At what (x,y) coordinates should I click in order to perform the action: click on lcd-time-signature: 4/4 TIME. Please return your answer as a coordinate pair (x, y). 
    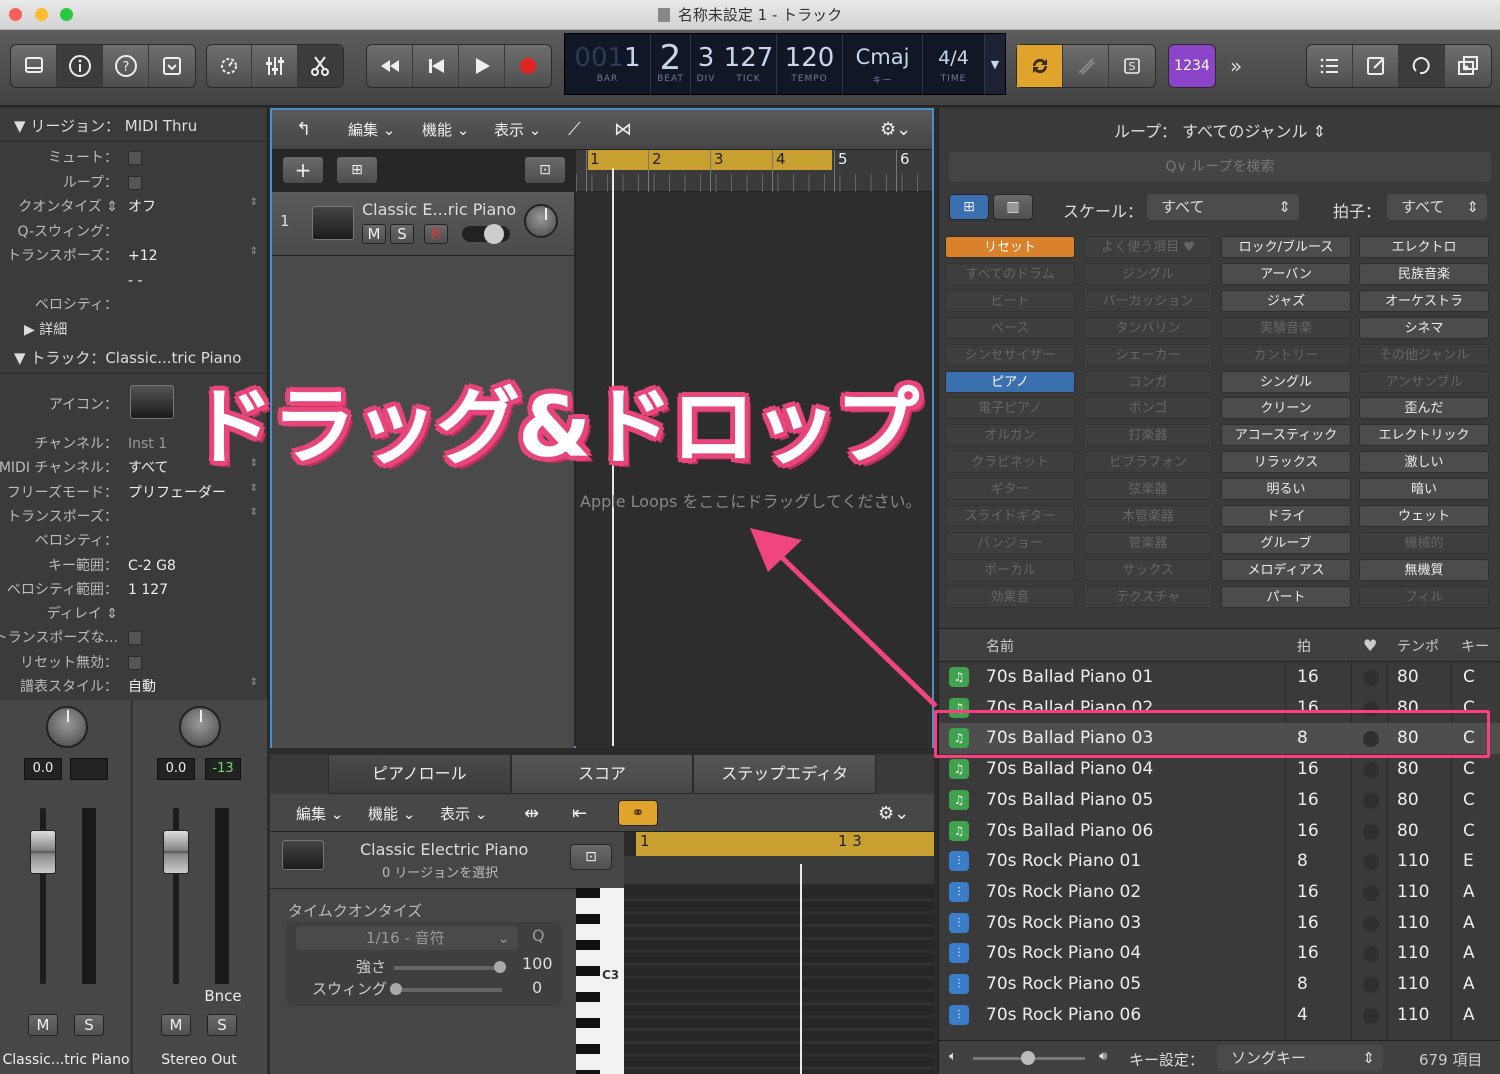
    Looking at the image, I should click on (954, 64).